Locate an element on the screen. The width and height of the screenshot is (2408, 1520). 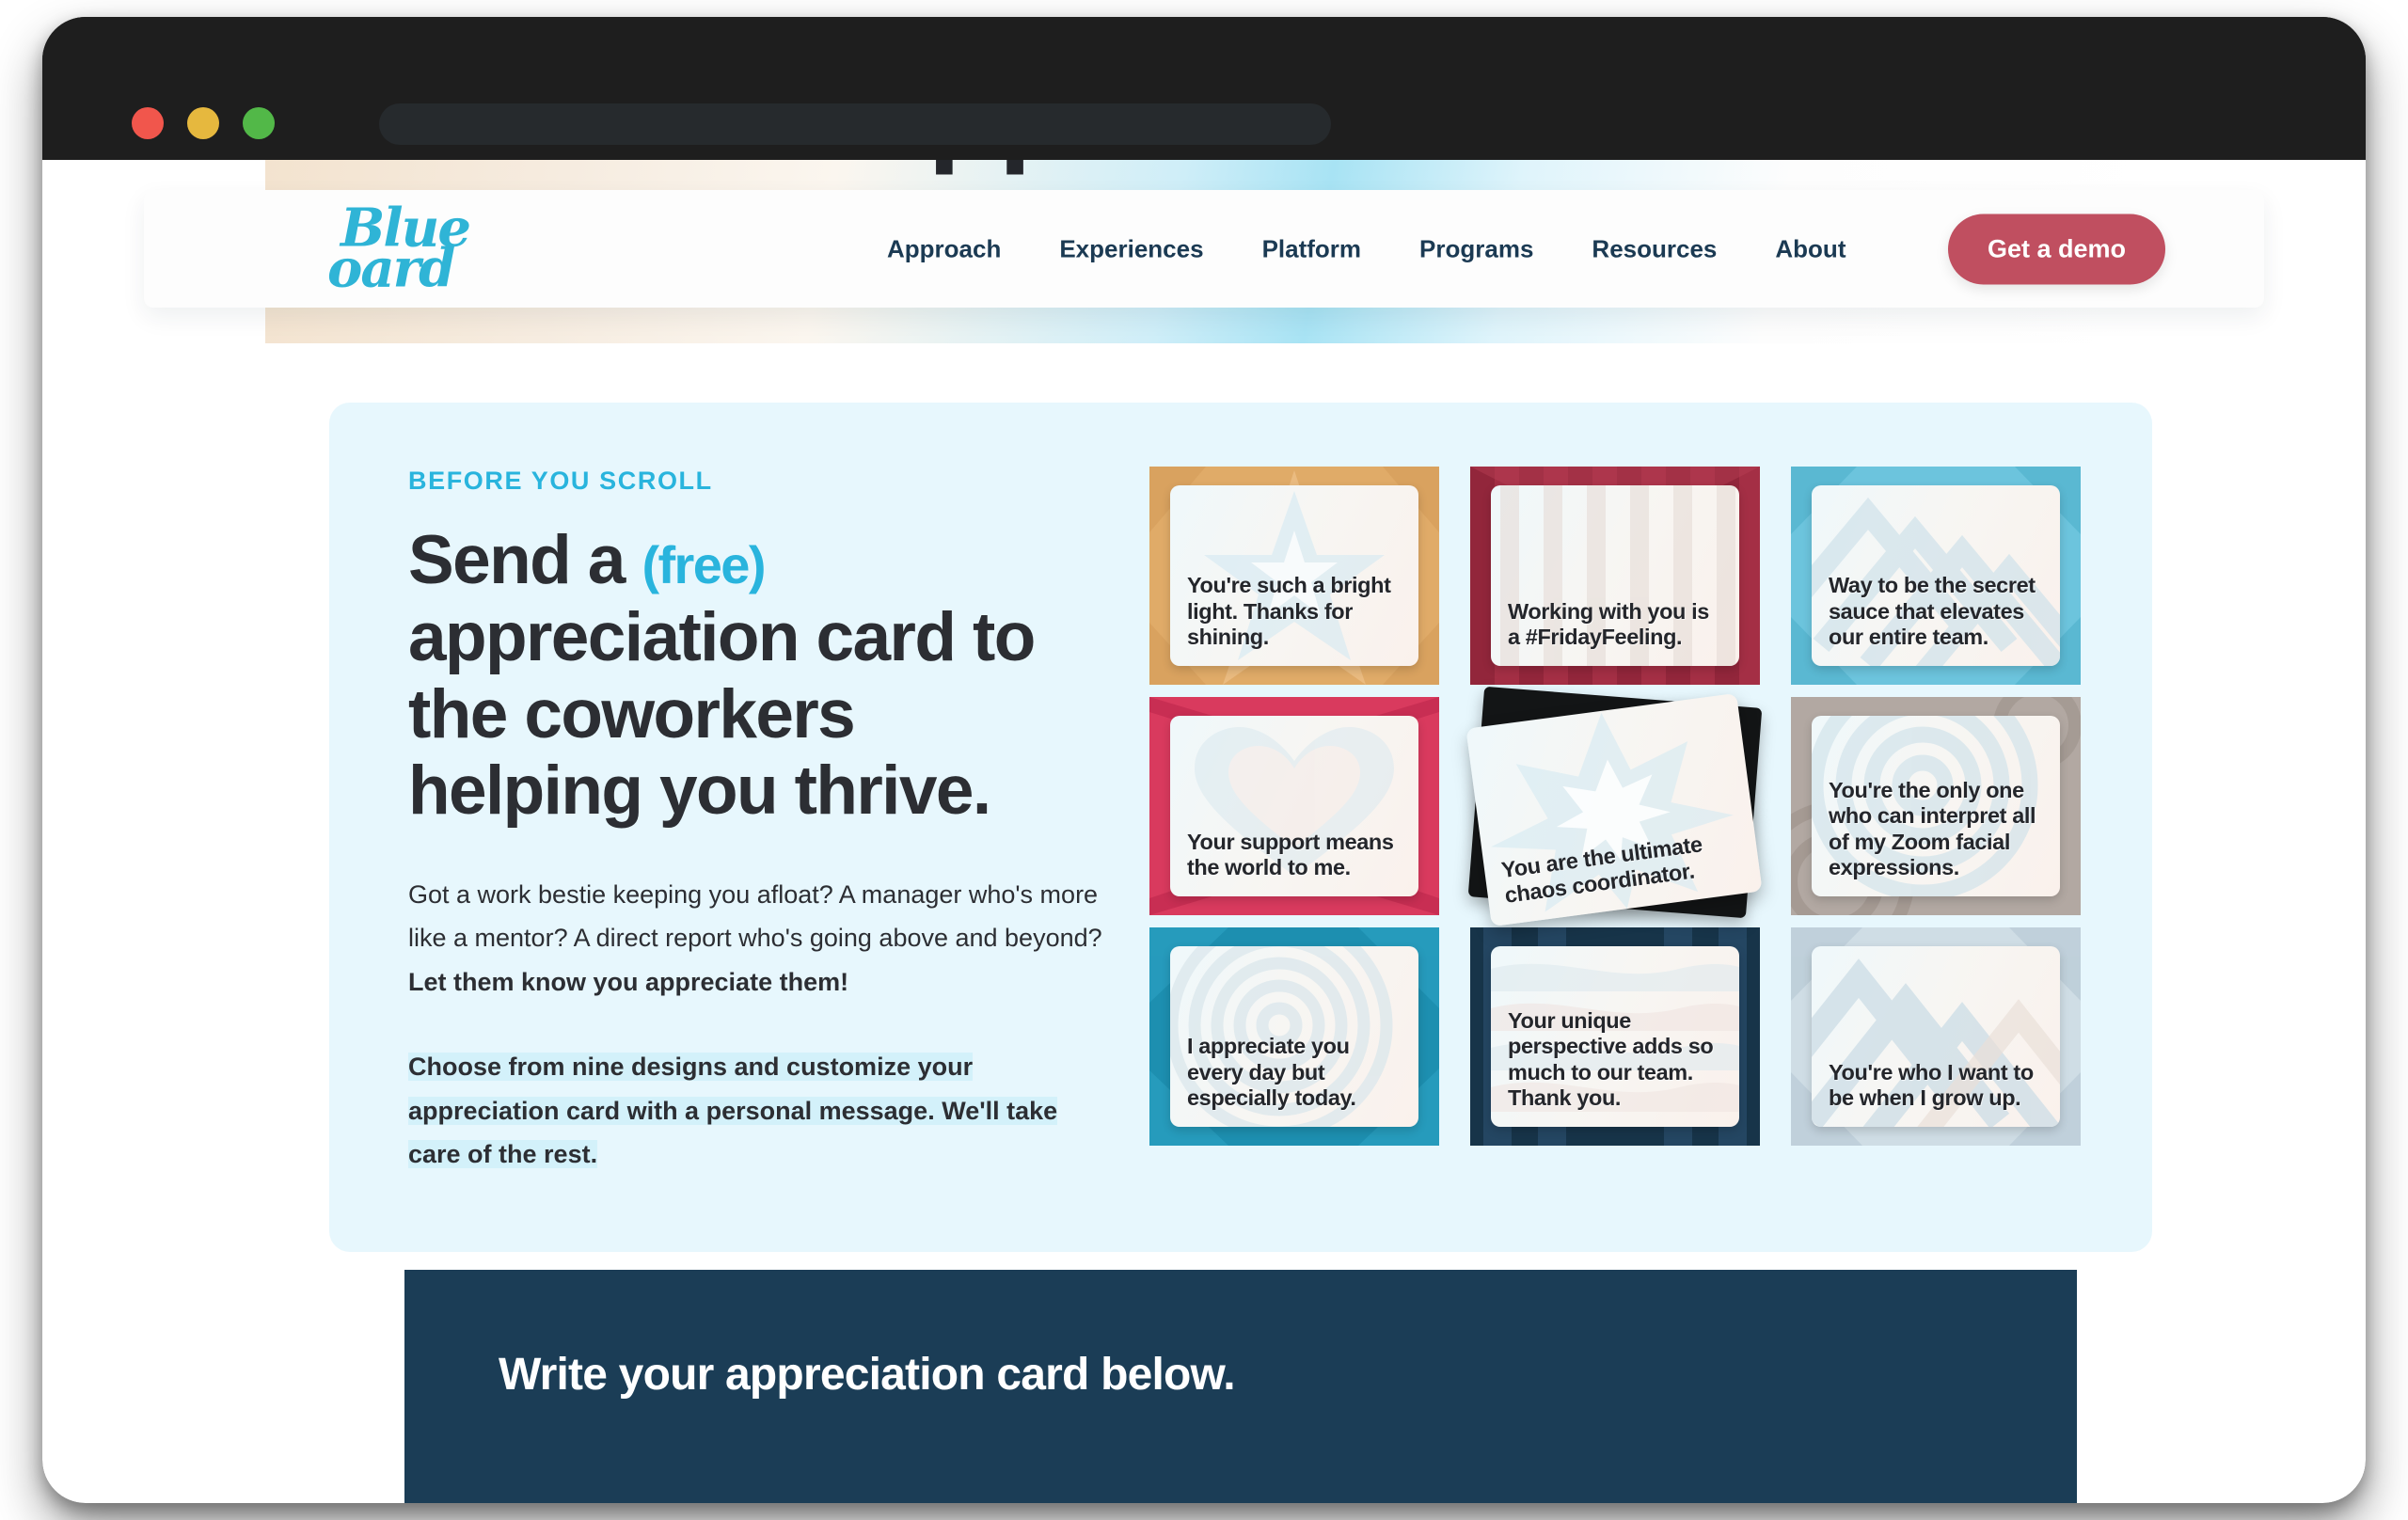
hero-headline-partial: appreciation is located at coordinates (1205, 164).